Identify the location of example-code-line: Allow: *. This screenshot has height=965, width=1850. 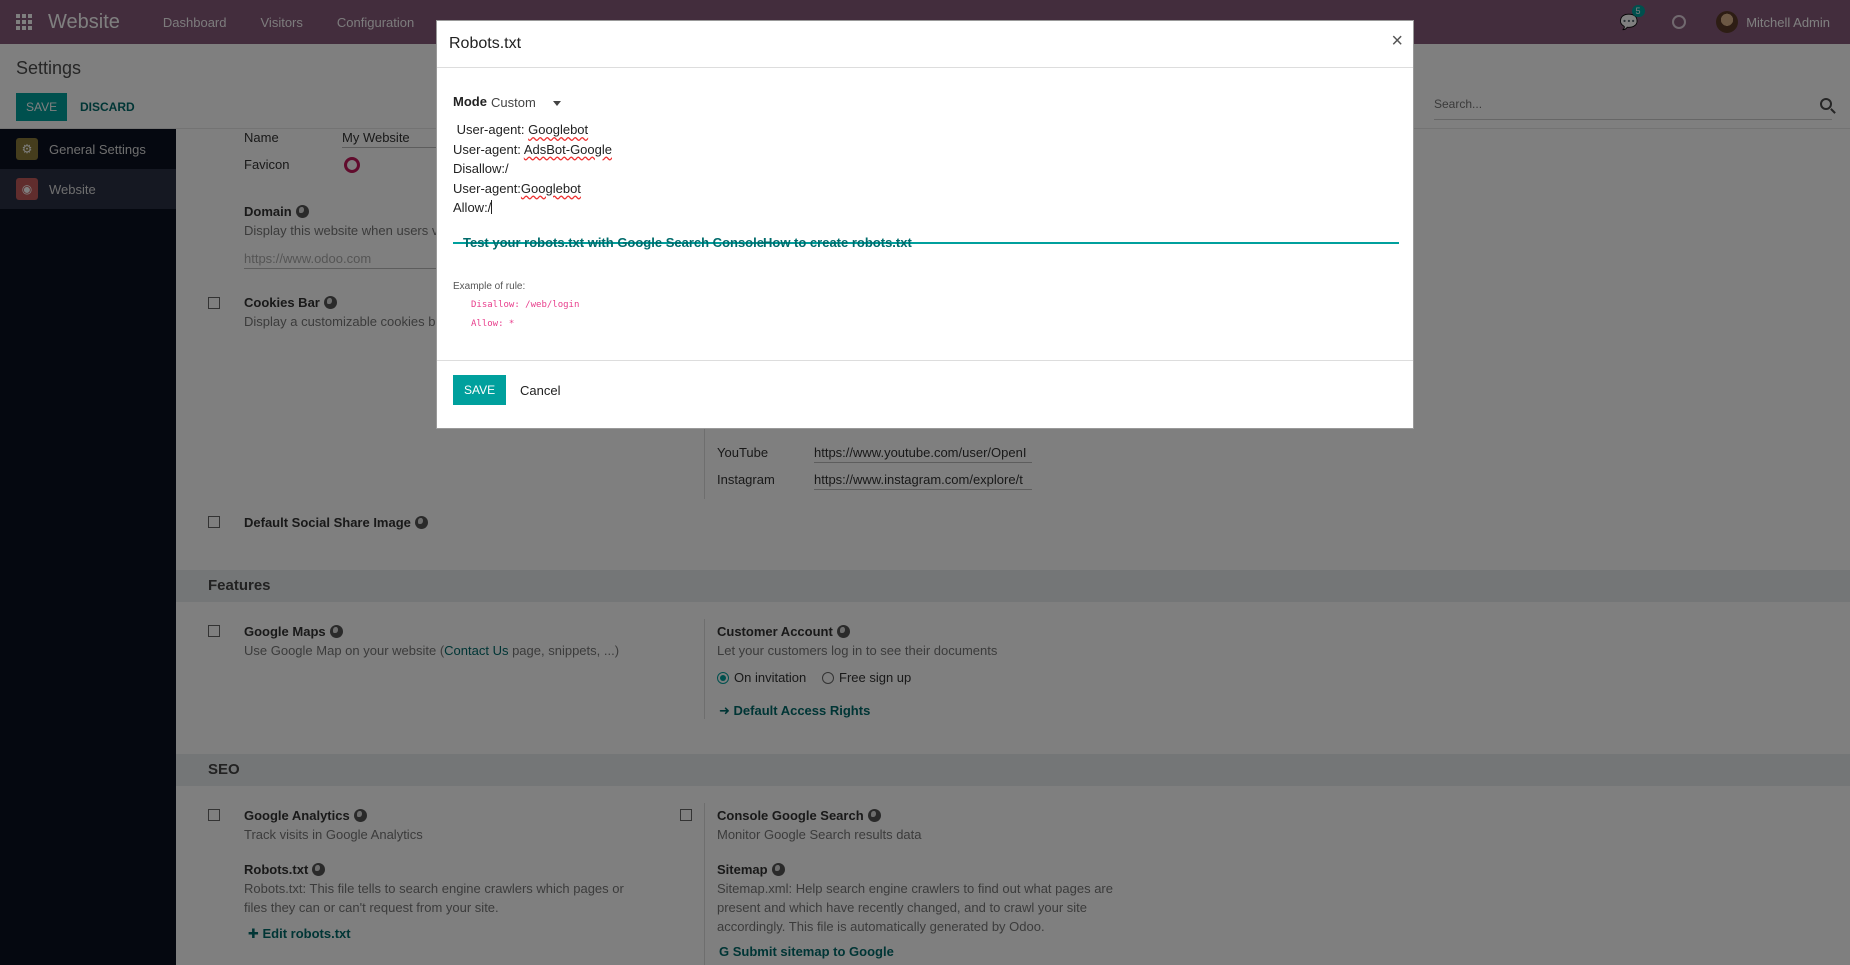
(493, 324).